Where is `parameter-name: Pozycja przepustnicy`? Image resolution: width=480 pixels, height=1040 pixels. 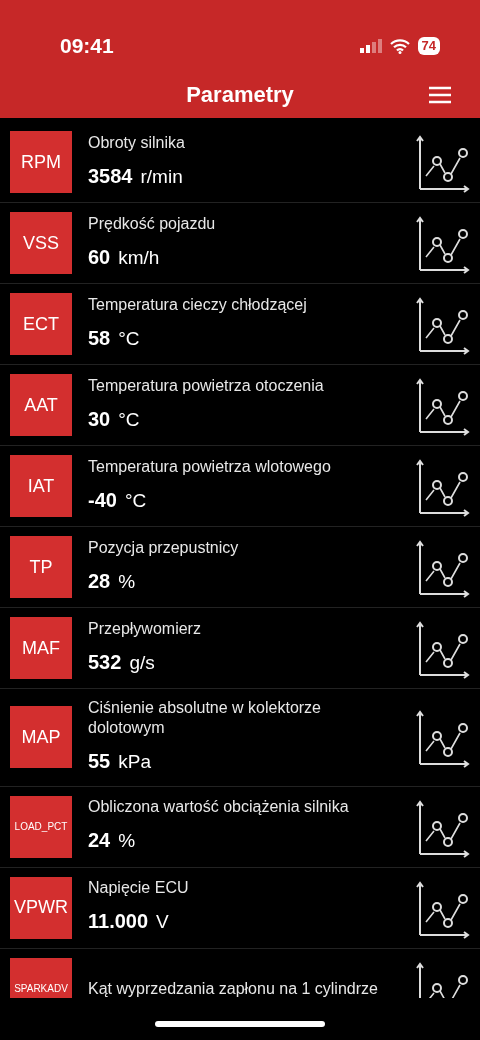 parameter-name: Pozycja przepustnicy is located at coordinates (164, 547).